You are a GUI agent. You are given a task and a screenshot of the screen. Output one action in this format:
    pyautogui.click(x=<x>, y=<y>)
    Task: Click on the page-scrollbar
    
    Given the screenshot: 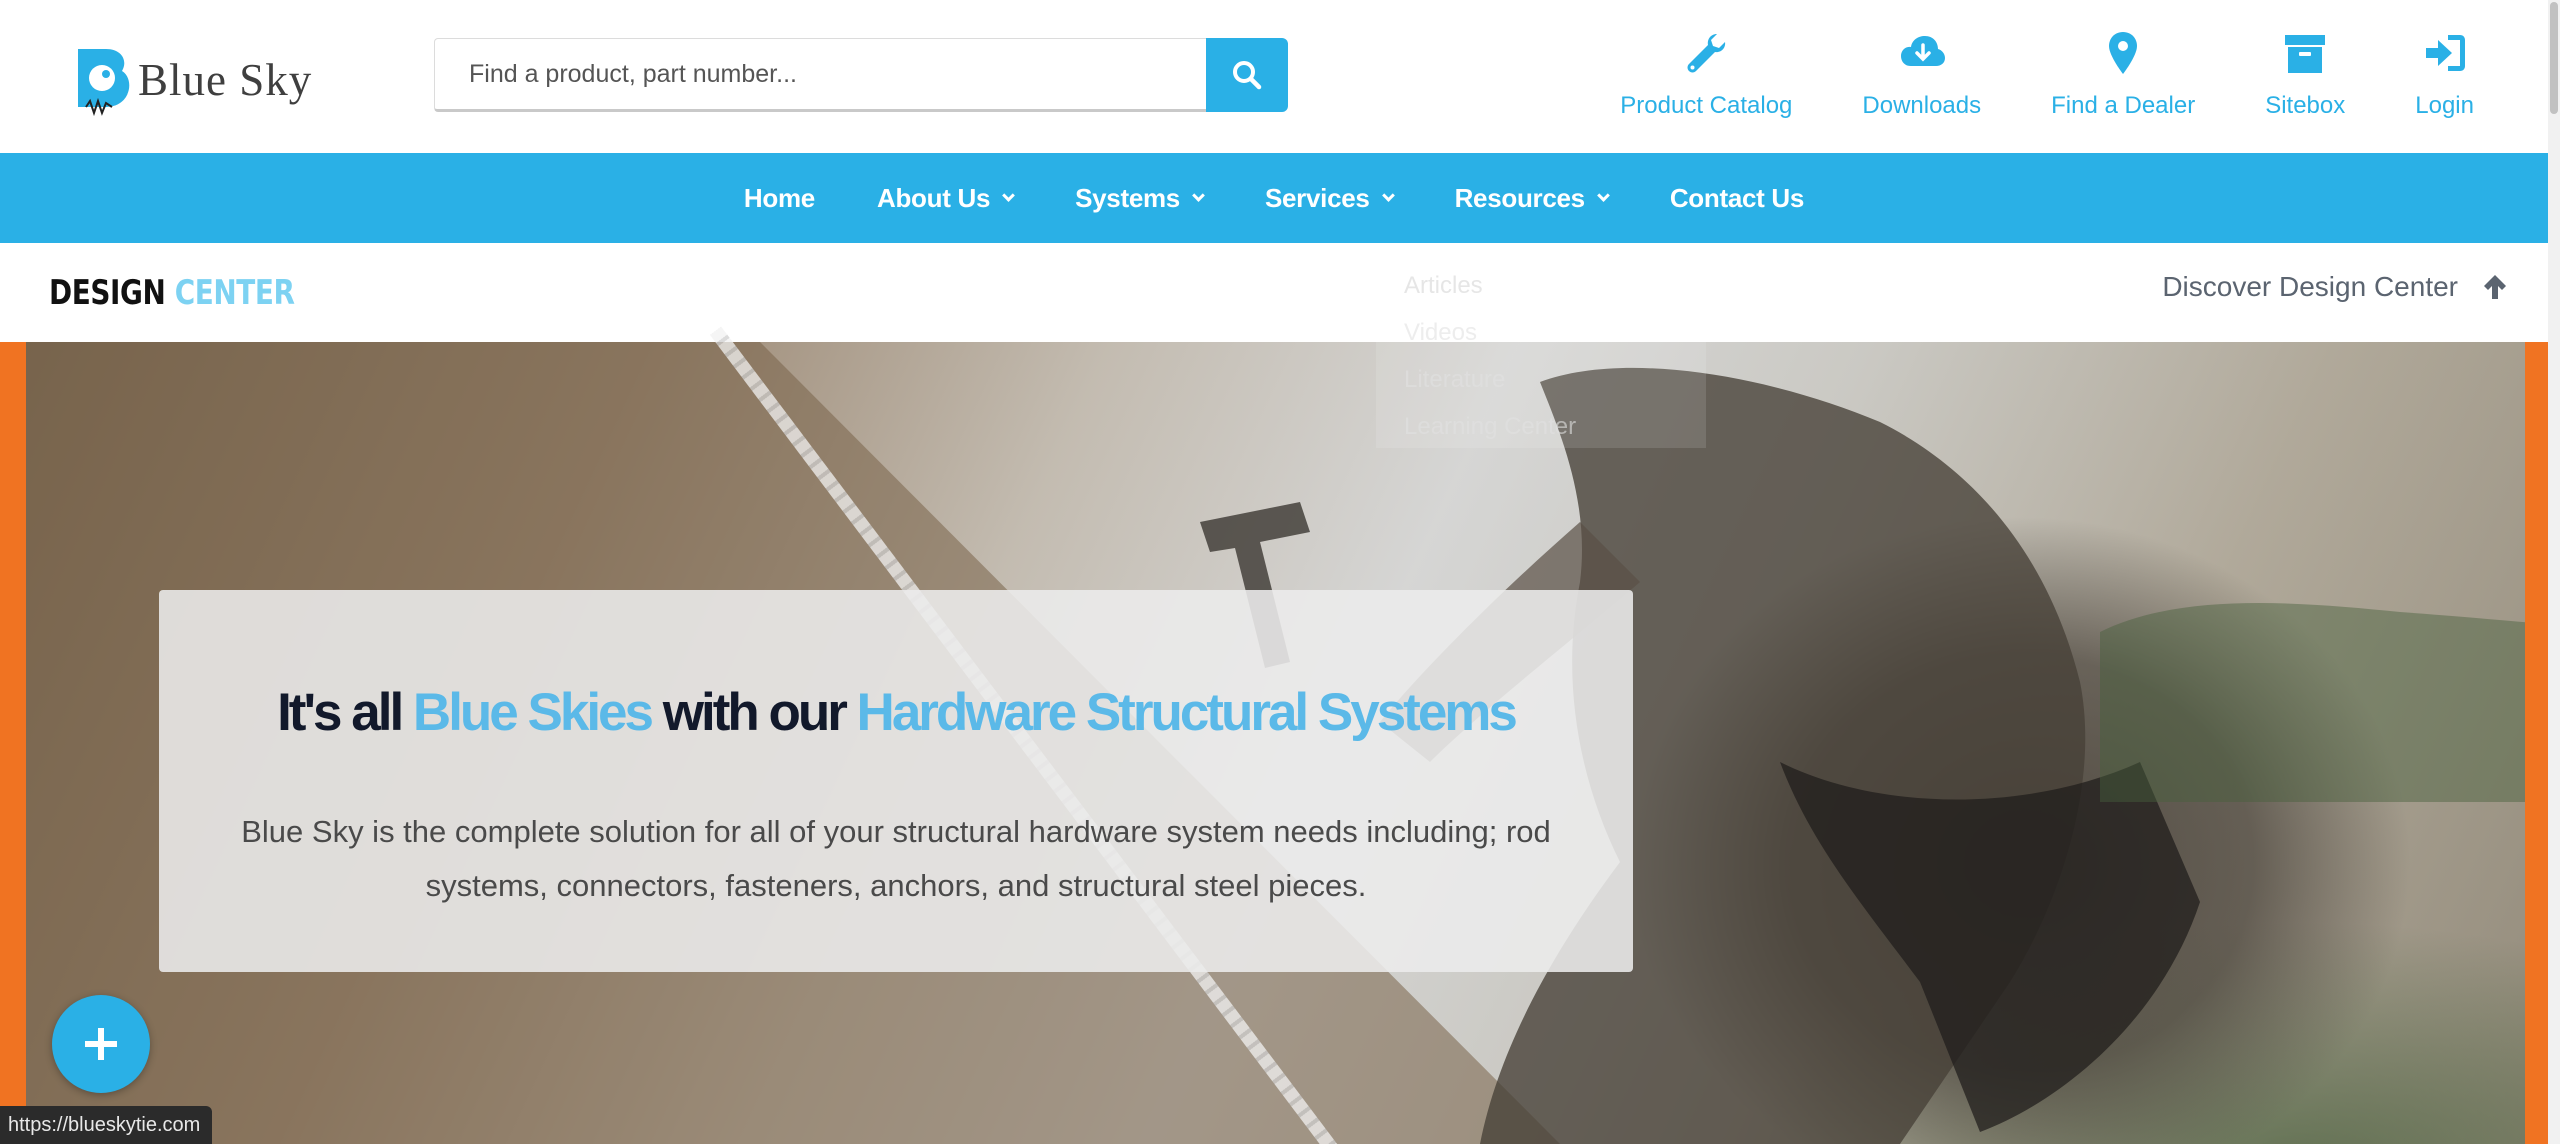 What is the action you would take?
    pyautogui.click(x=2554, y=572)
    